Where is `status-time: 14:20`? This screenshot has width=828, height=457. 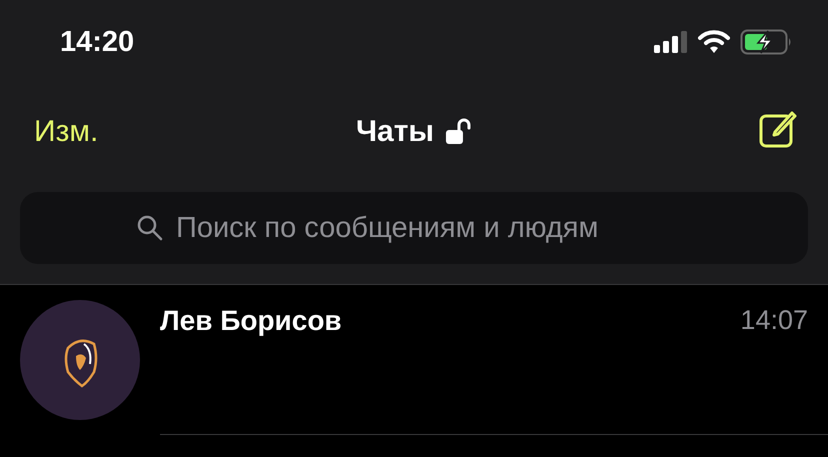 status-time: 14:20 is located at coordinates (97, 42).